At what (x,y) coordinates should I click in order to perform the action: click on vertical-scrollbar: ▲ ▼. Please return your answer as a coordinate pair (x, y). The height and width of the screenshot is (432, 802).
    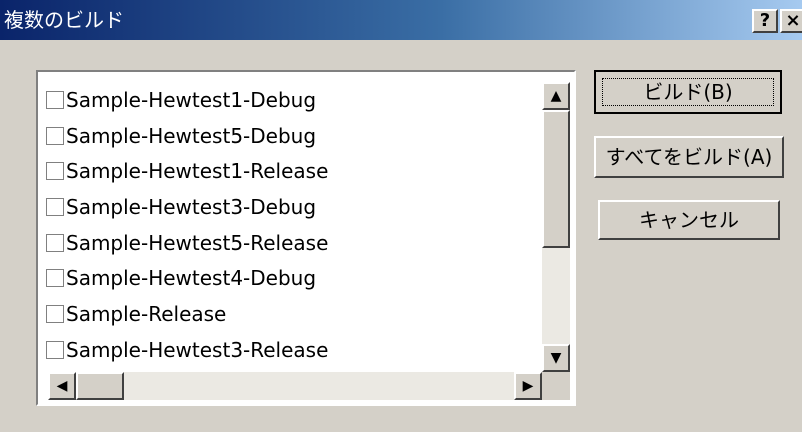
    Looking at the image, I should click on (556, 227).